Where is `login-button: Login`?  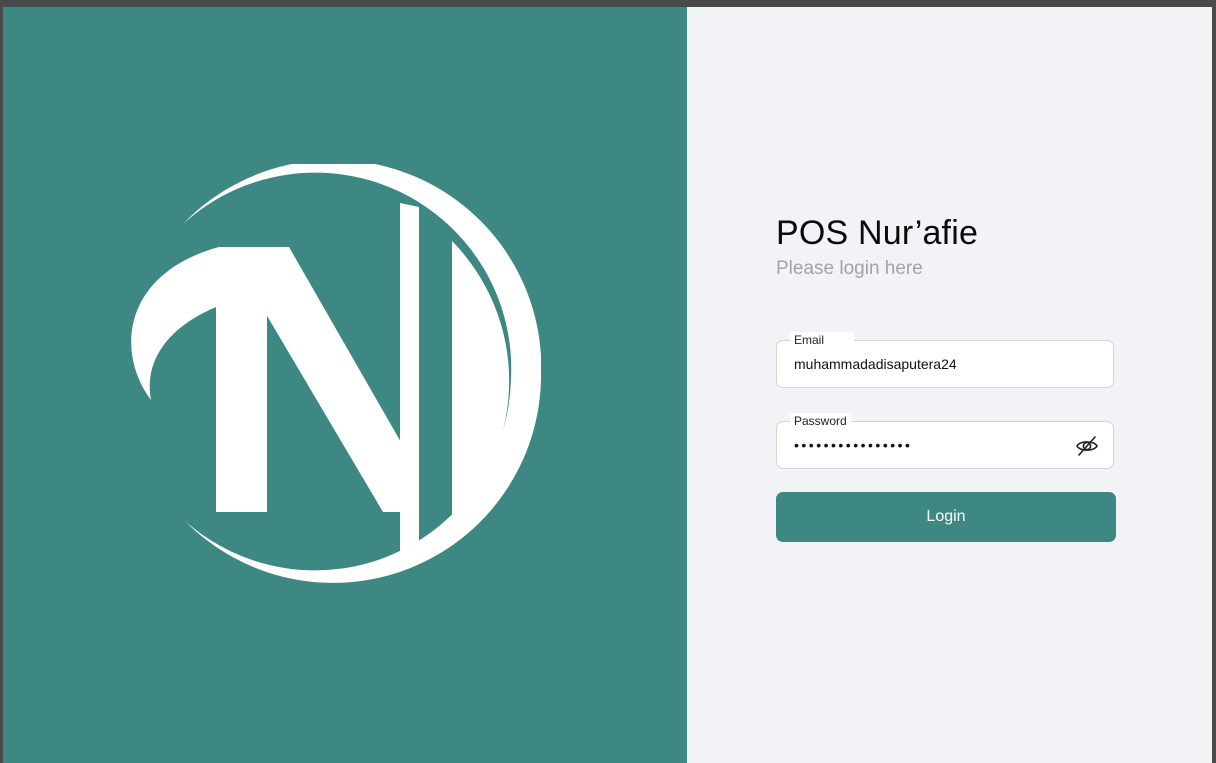
login-button: Login is located at coordinates (946, 517).